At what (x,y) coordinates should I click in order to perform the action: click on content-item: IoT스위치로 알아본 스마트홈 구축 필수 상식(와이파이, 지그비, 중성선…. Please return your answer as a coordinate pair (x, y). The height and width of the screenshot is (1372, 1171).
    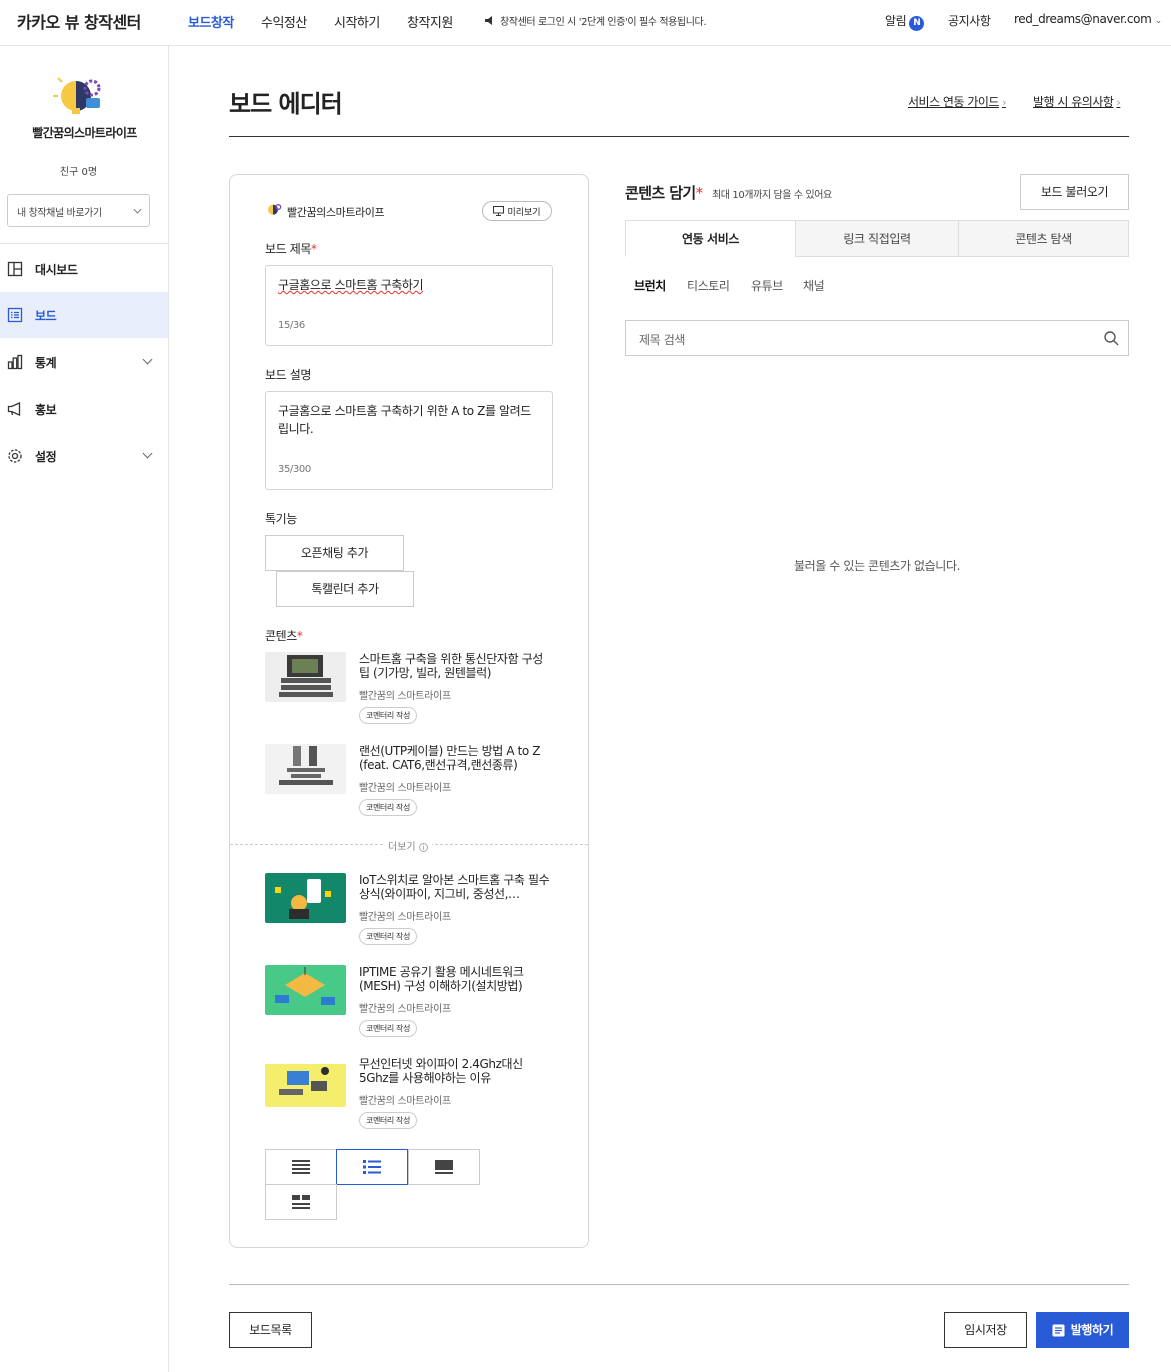
    Looking at the image, I should click on (415, 913).